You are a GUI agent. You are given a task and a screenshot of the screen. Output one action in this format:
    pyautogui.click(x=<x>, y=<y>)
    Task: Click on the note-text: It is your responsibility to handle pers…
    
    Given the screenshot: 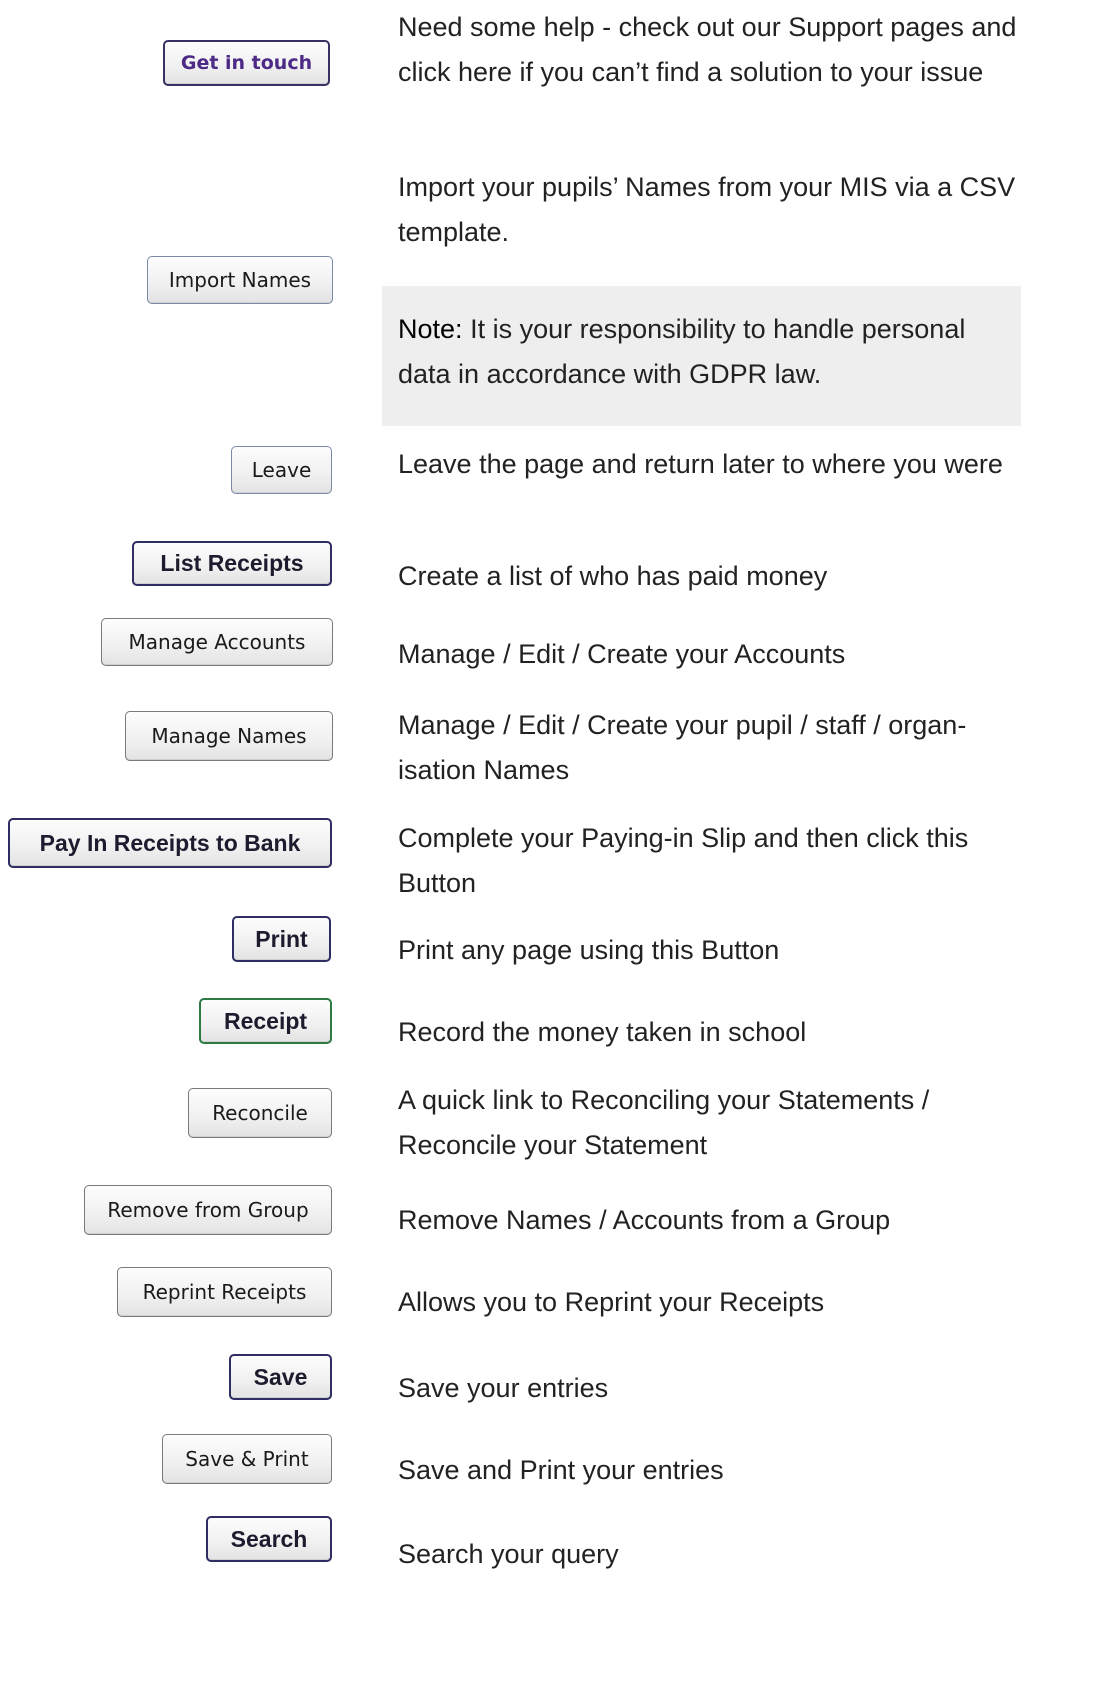 What is the action you would take?
    pyautogui.click(x=682, y=351)
    